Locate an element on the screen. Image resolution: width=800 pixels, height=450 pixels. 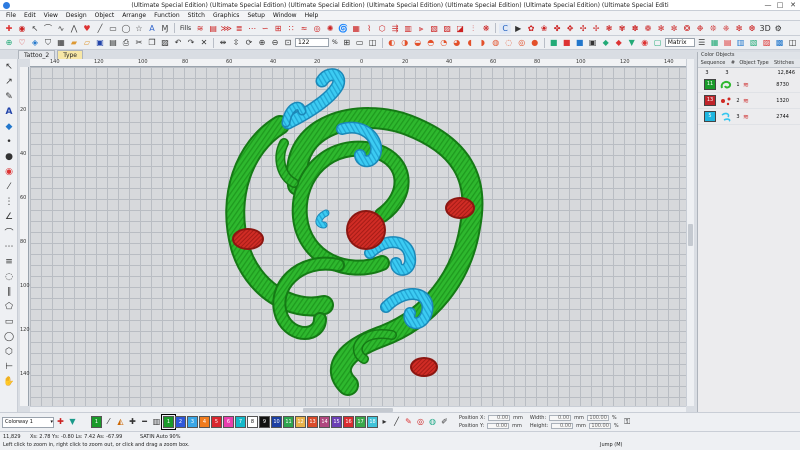
undo-icon: ↶ is located at coordinates (178, 42).